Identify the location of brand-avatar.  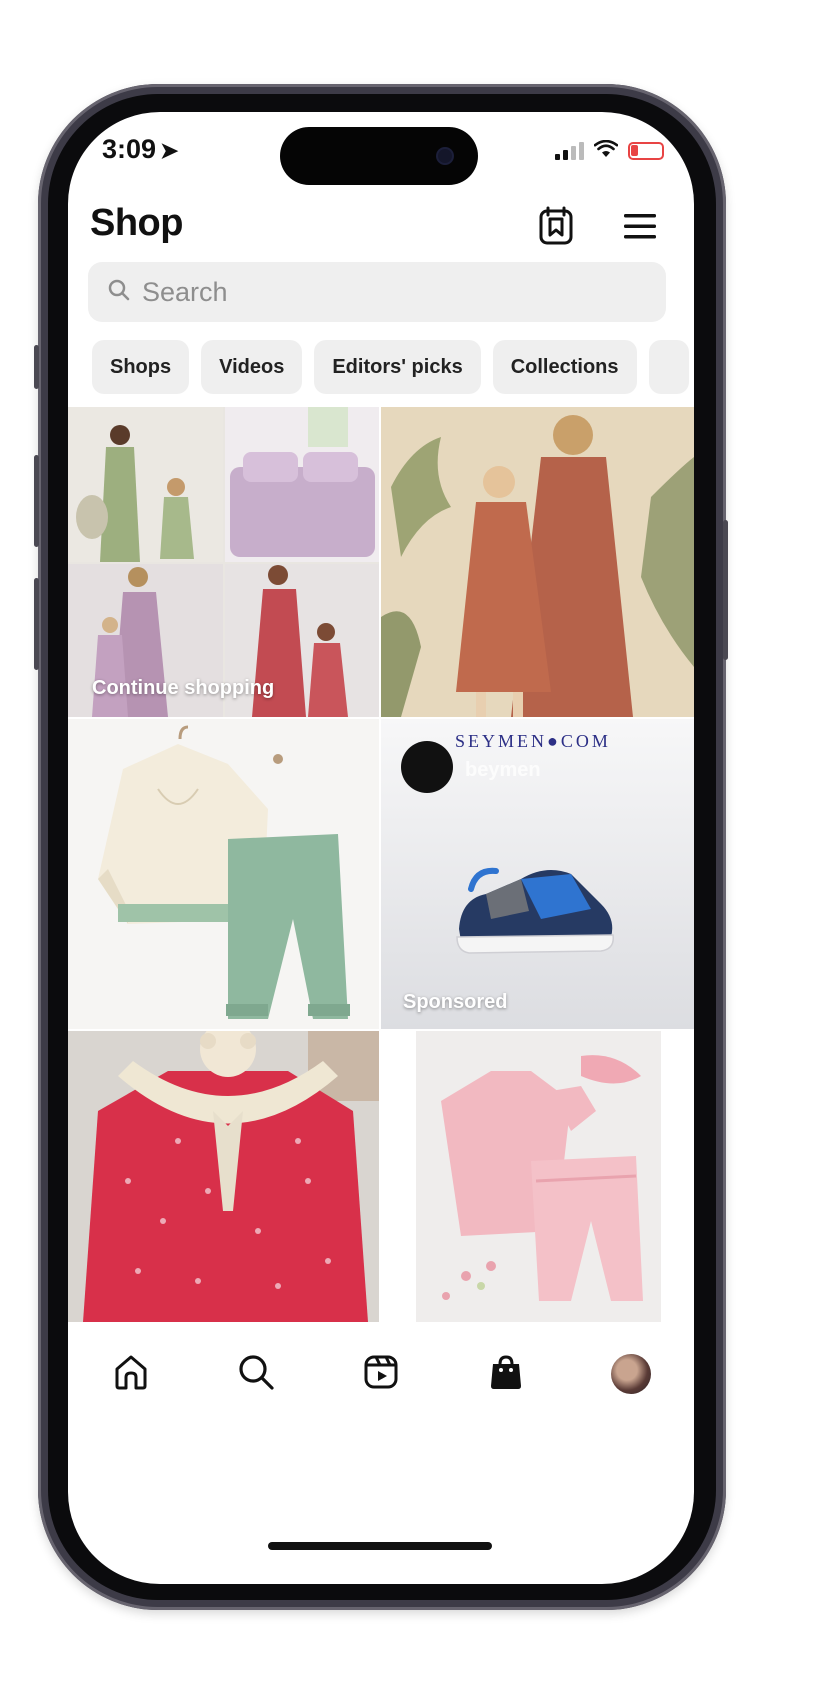
(427, 767).